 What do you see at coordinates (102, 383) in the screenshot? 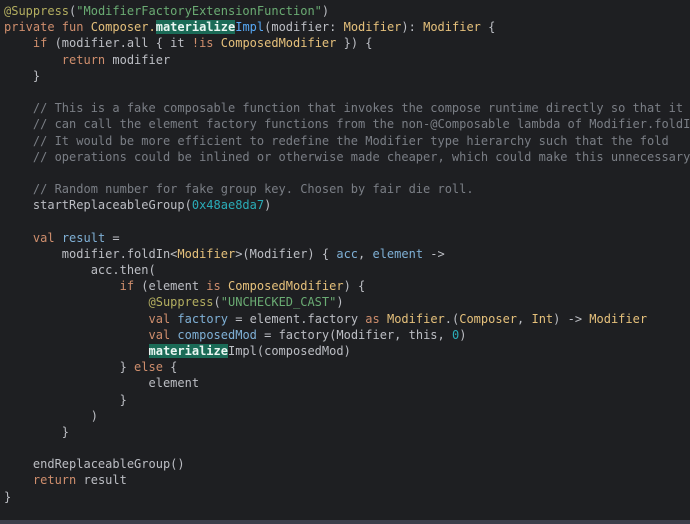
I see `code-token: element` at bounding box center [102, 383].